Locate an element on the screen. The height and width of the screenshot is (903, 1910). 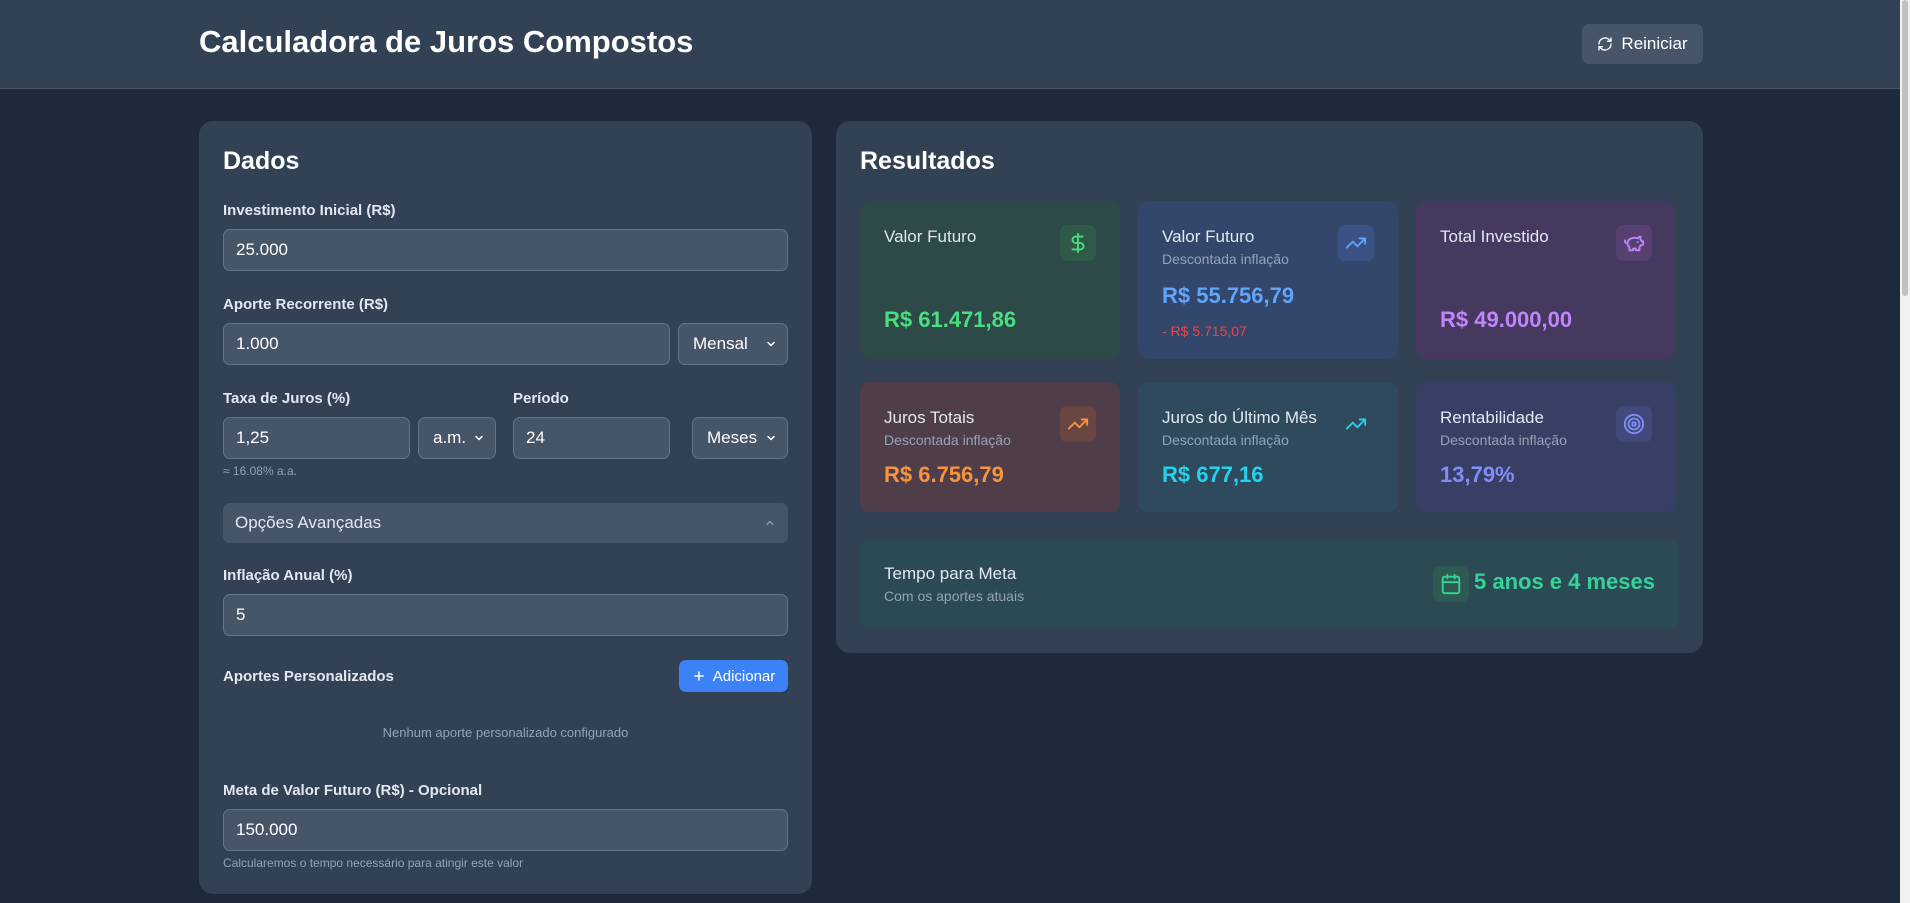
advanced-options-toggle: Opções Avançadas is located at coordinates (505, 523).